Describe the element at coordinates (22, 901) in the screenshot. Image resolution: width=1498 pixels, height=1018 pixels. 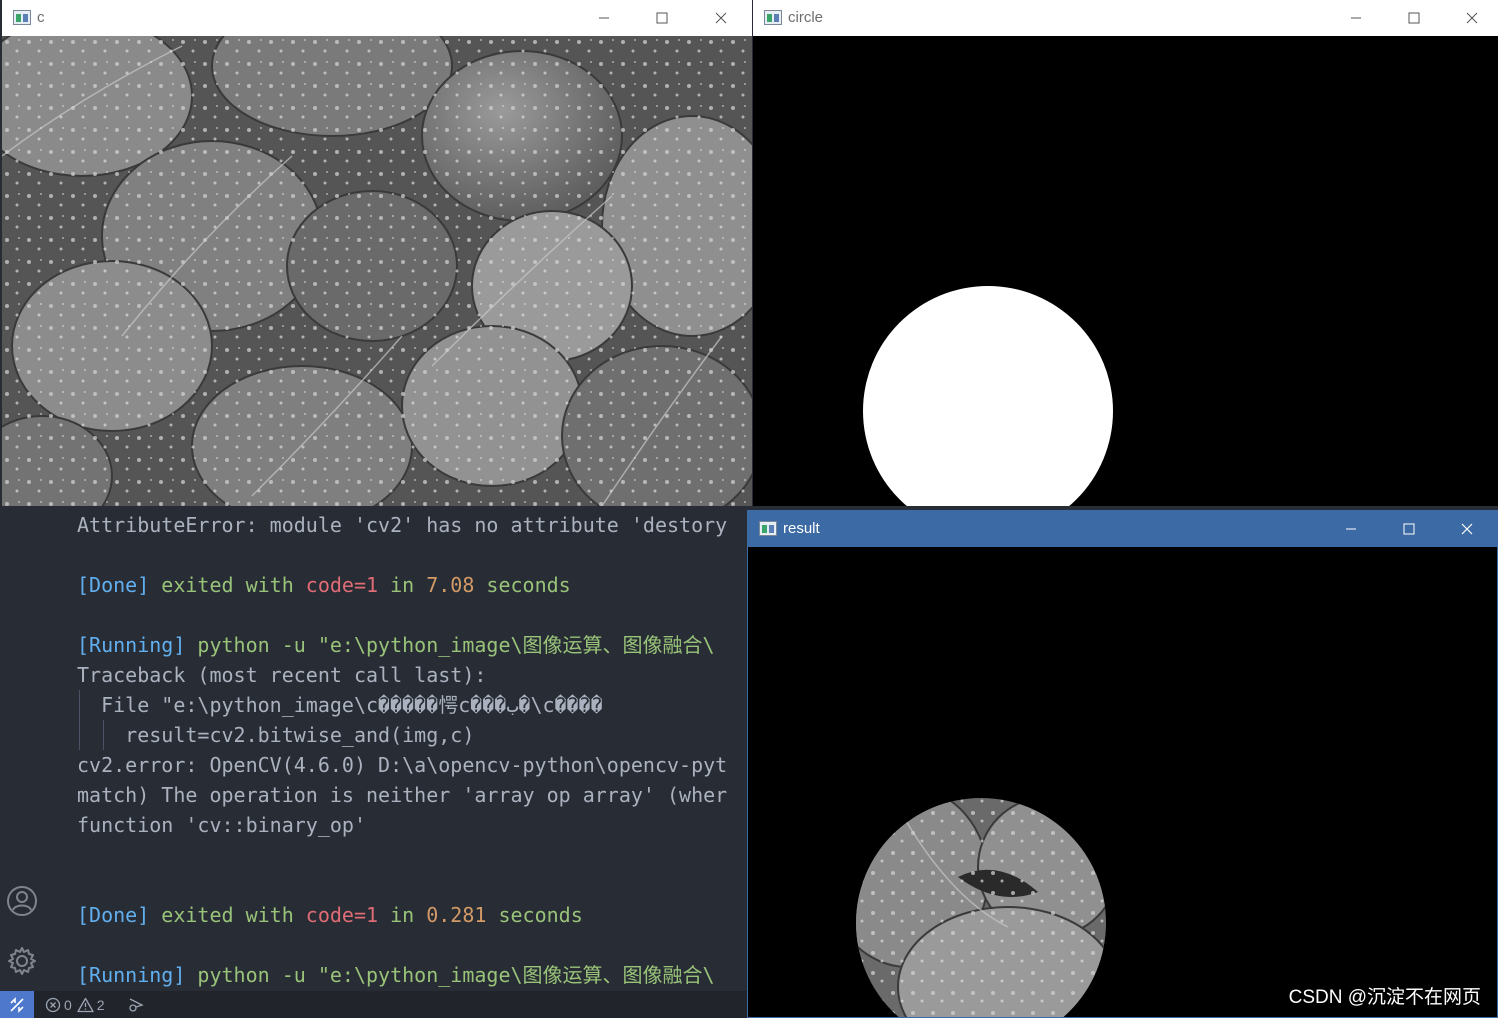
I see `account-icon` at that location.